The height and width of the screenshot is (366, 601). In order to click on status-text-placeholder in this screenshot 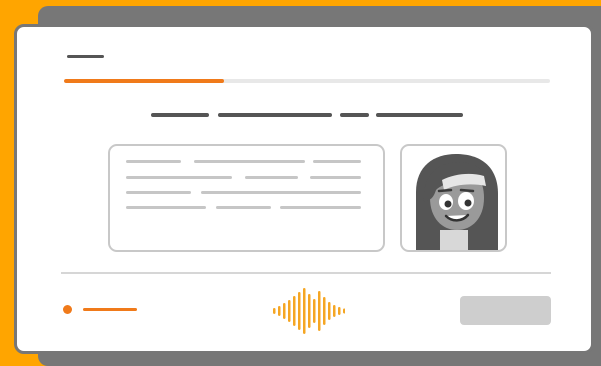, I will do `click(110, 309)`.